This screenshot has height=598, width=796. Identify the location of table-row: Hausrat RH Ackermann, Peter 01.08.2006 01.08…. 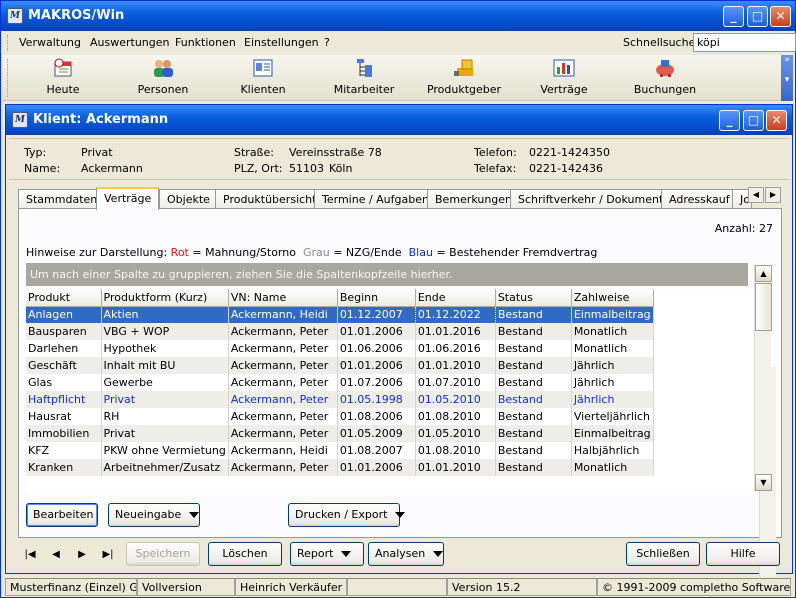
(340, 416).